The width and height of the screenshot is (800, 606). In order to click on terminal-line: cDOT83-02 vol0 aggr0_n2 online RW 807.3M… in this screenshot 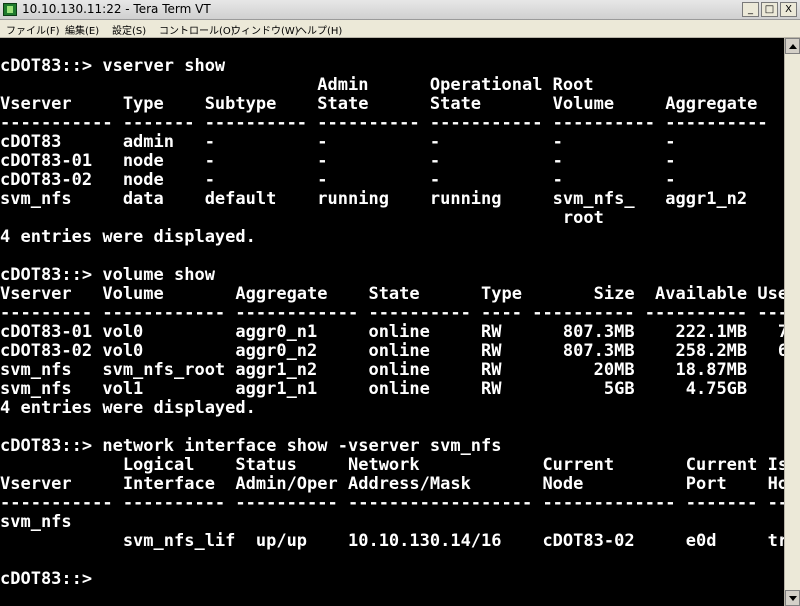, I will do `click(392, 351)`.